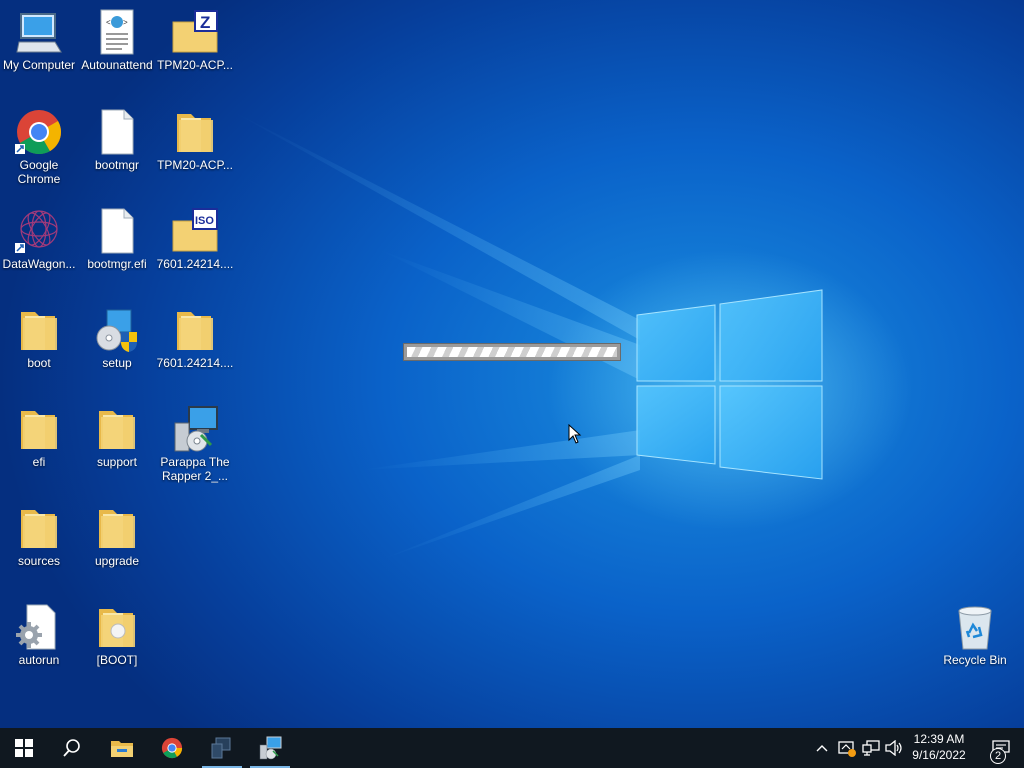 The height and width of the screenshot is (768, 1024). Describe the element at coordinates (39, 660) in the screenshot. I see `icon-label: autorun` at that location.